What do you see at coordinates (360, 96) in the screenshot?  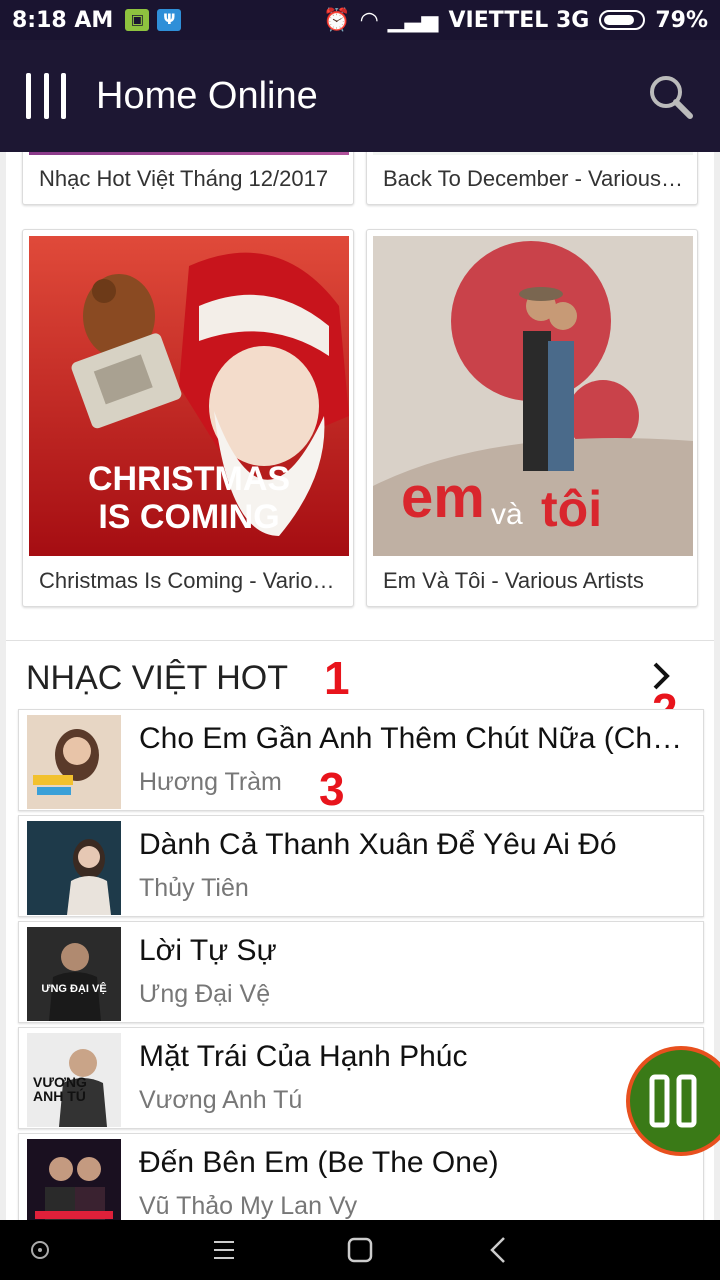 I see `app-bar: Home Online` at bounding box center [360, 96].